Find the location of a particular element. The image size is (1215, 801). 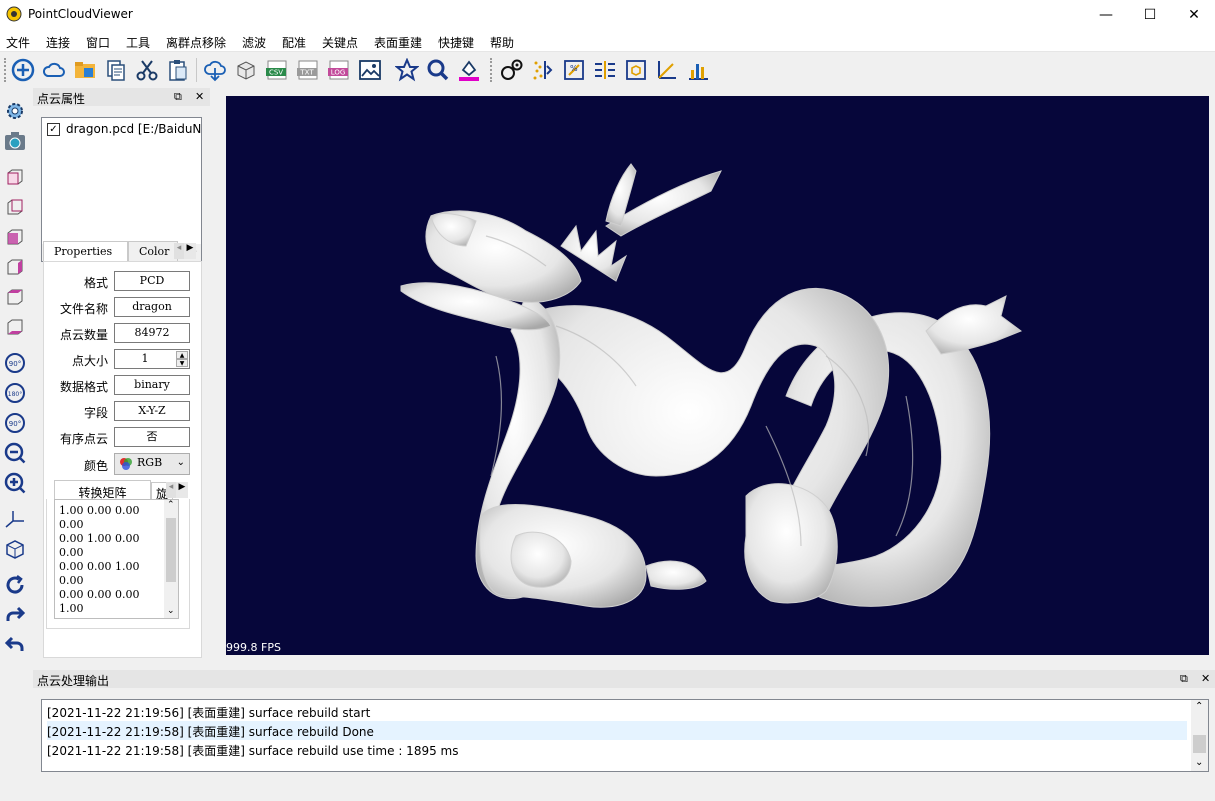

view-back-icon is located at coordinates (15, 207).